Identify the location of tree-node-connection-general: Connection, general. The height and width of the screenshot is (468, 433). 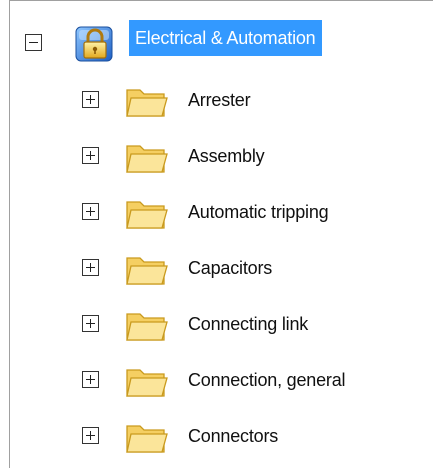
(216, 380).